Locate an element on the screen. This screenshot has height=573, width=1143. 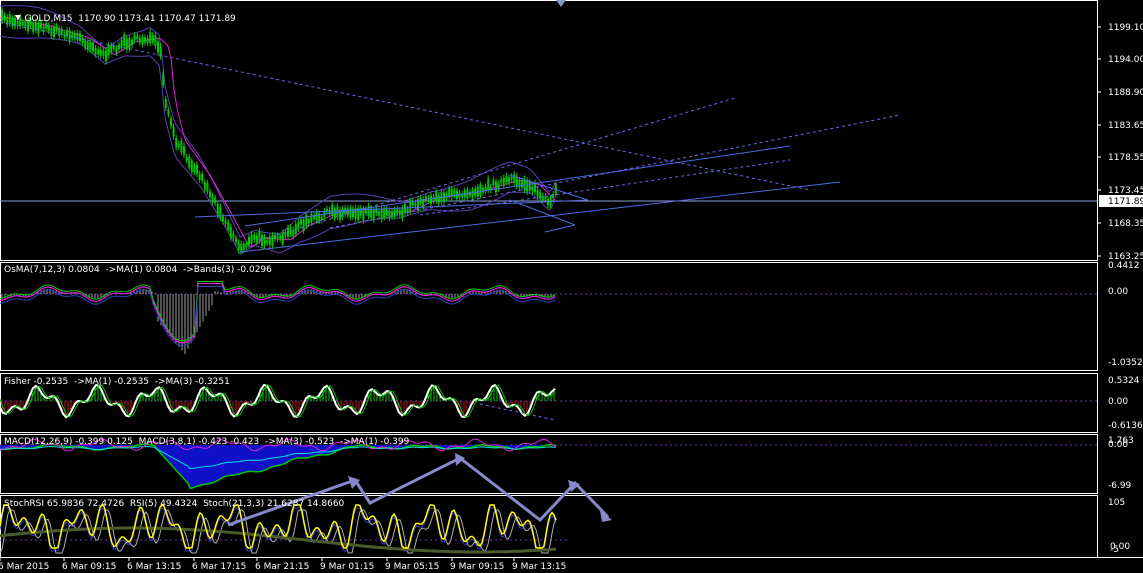
arrow-head-icon is located at coordinates (606, 516).